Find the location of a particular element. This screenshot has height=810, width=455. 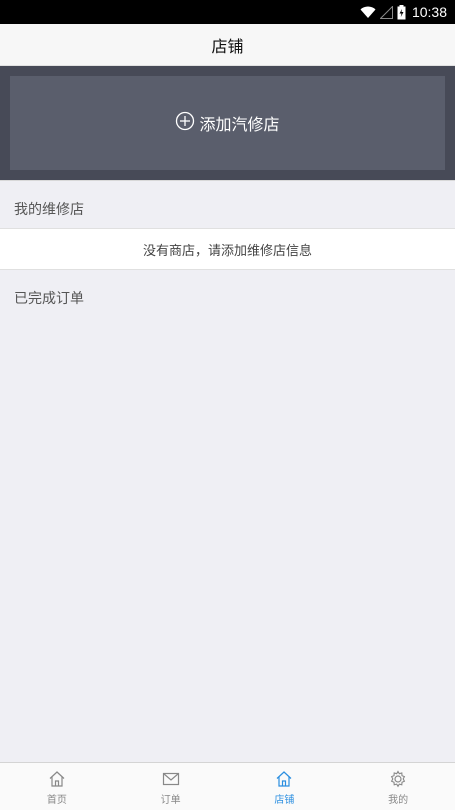

page-title: 店铺 is located at coordinates (227, 46).